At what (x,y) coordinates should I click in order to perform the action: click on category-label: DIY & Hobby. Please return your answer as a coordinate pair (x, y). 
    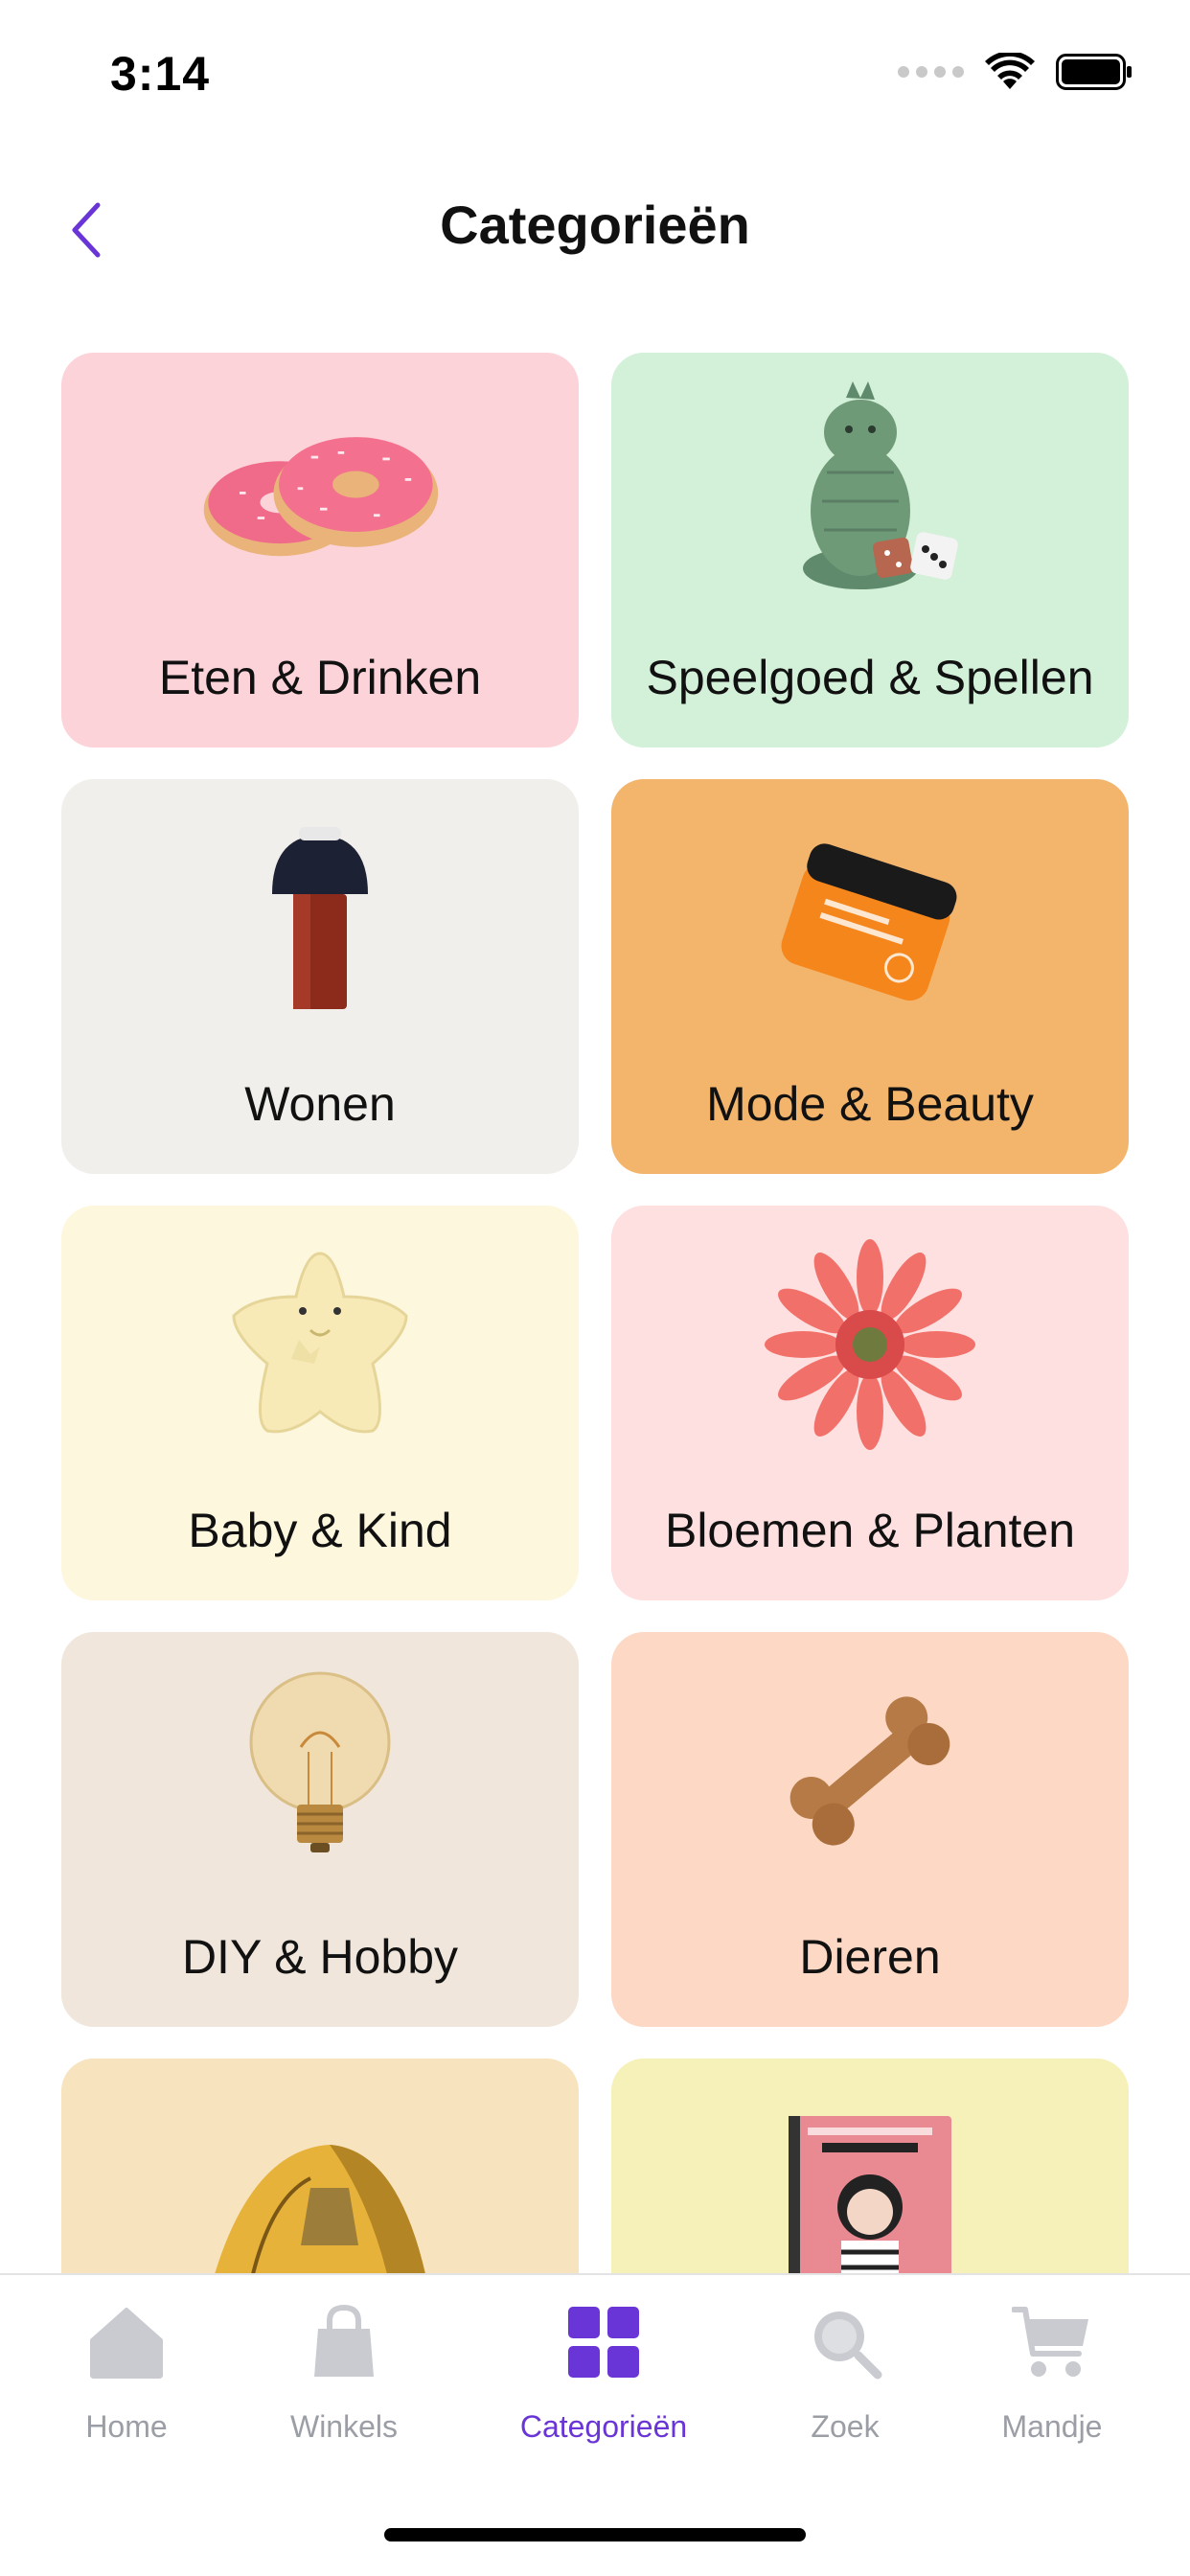
    Looking at the image, I should click on (320, 1957).